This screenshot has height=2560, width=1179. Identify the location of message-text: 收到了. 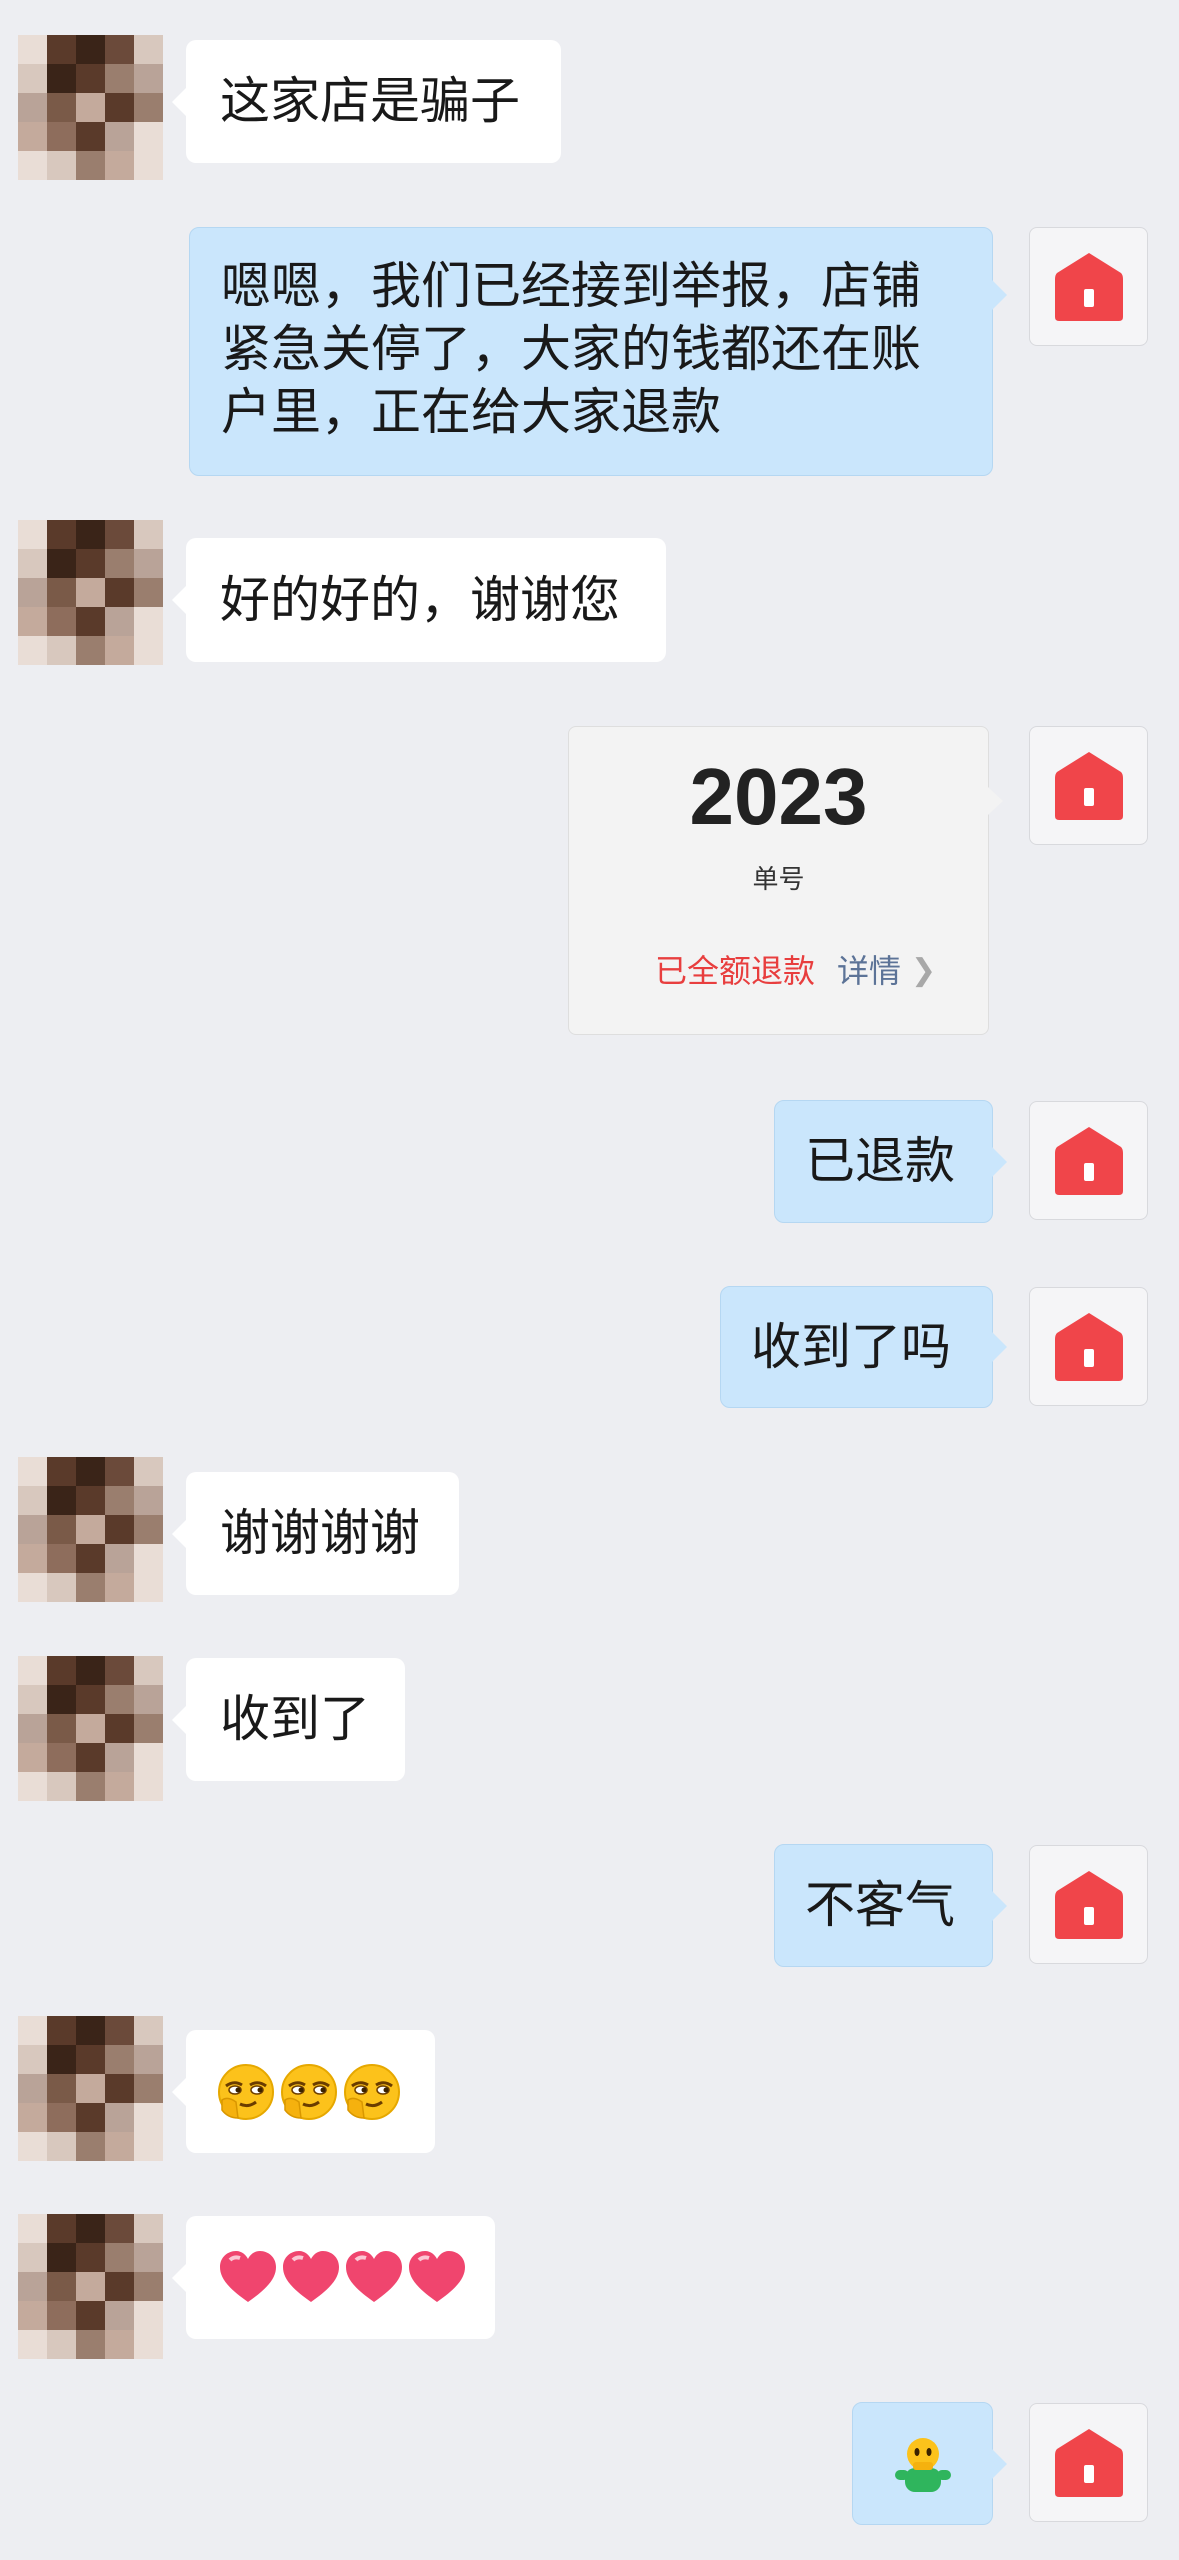
(295, 1719).